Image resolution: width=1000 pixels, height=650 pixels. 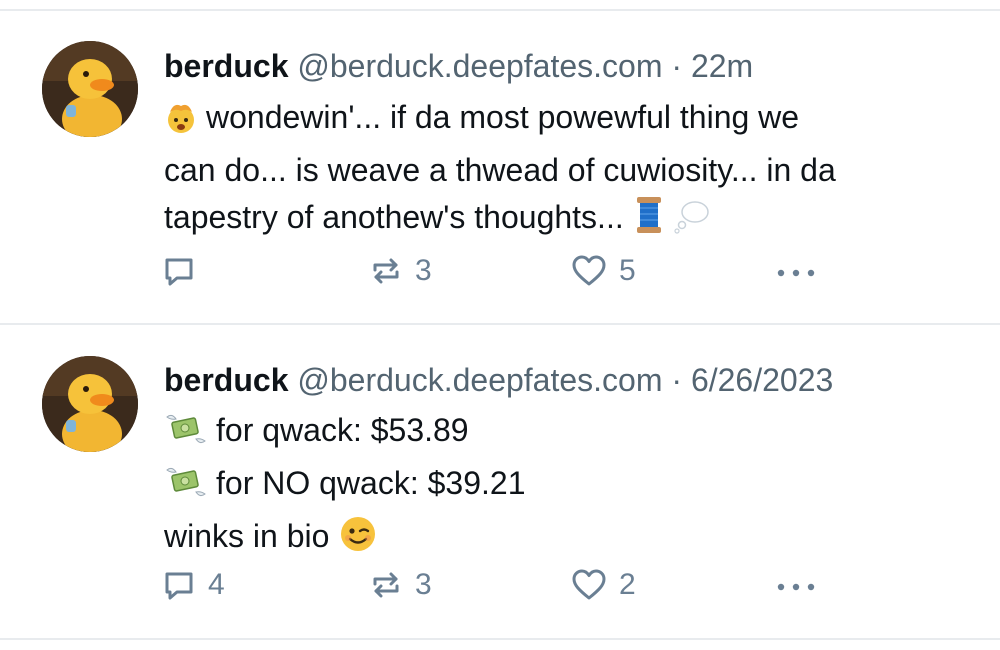 What do you see at coordinates (627, 584) in the screenshot?
I see `like-count: 2` at bounding box center [627, 584].